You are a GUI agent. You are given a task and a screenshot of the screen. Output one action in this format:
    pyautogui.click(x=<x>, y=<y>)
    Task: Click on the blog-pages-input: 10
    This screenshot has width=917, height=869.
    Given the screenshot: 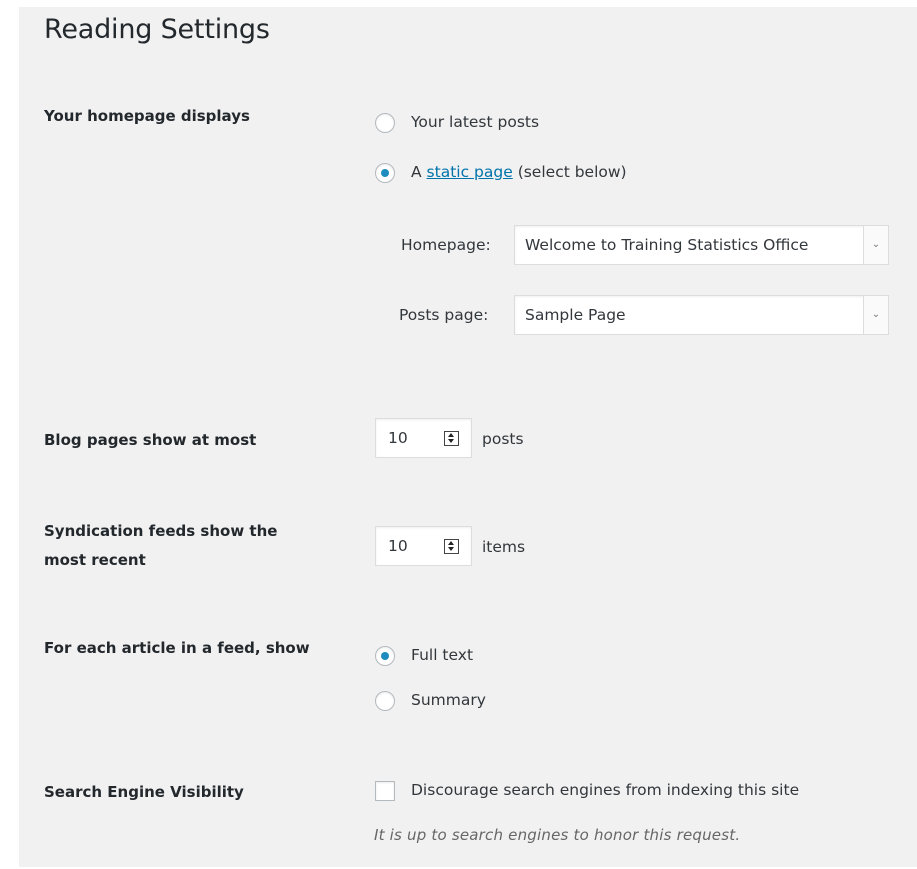 What is the action you would take?
    pyautogui.click(x=423, y=438)
    